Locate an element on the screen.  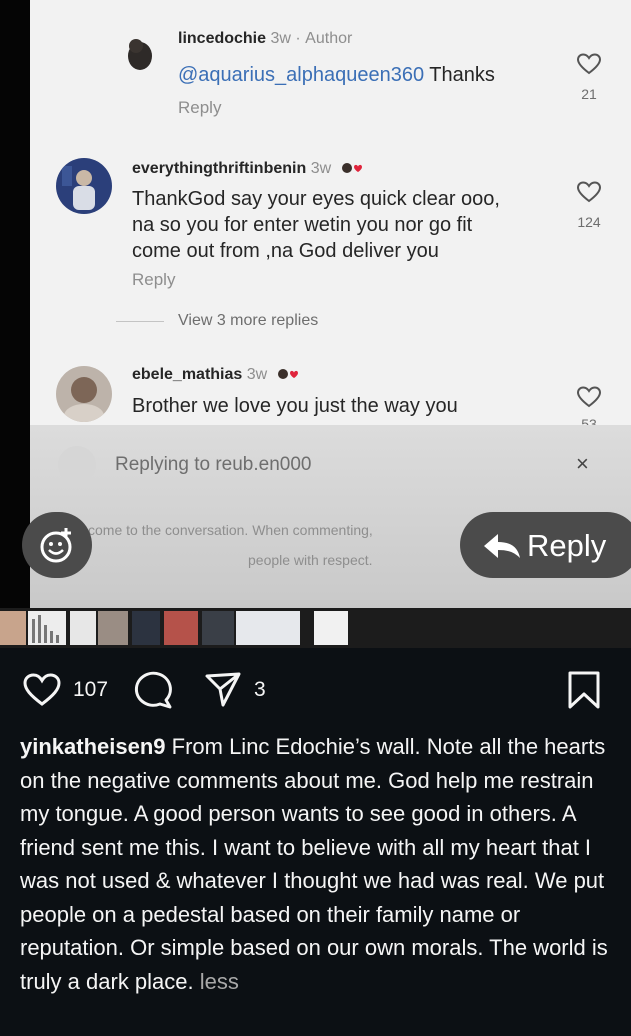
mention-link: @aquarius_alphaqueen360 is located at coordinates (301, 75).